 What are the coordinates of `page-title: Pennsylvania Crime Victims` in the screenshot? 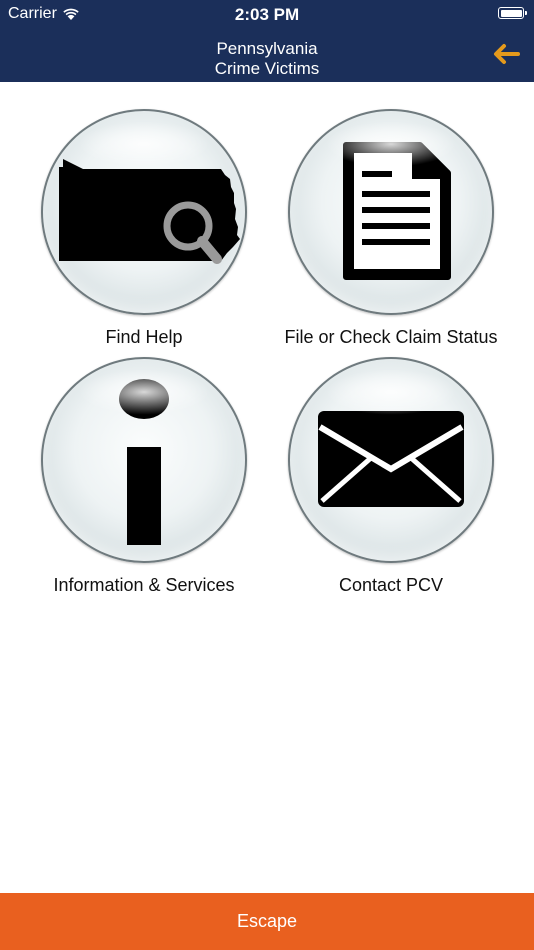 It's located at (267, 59).